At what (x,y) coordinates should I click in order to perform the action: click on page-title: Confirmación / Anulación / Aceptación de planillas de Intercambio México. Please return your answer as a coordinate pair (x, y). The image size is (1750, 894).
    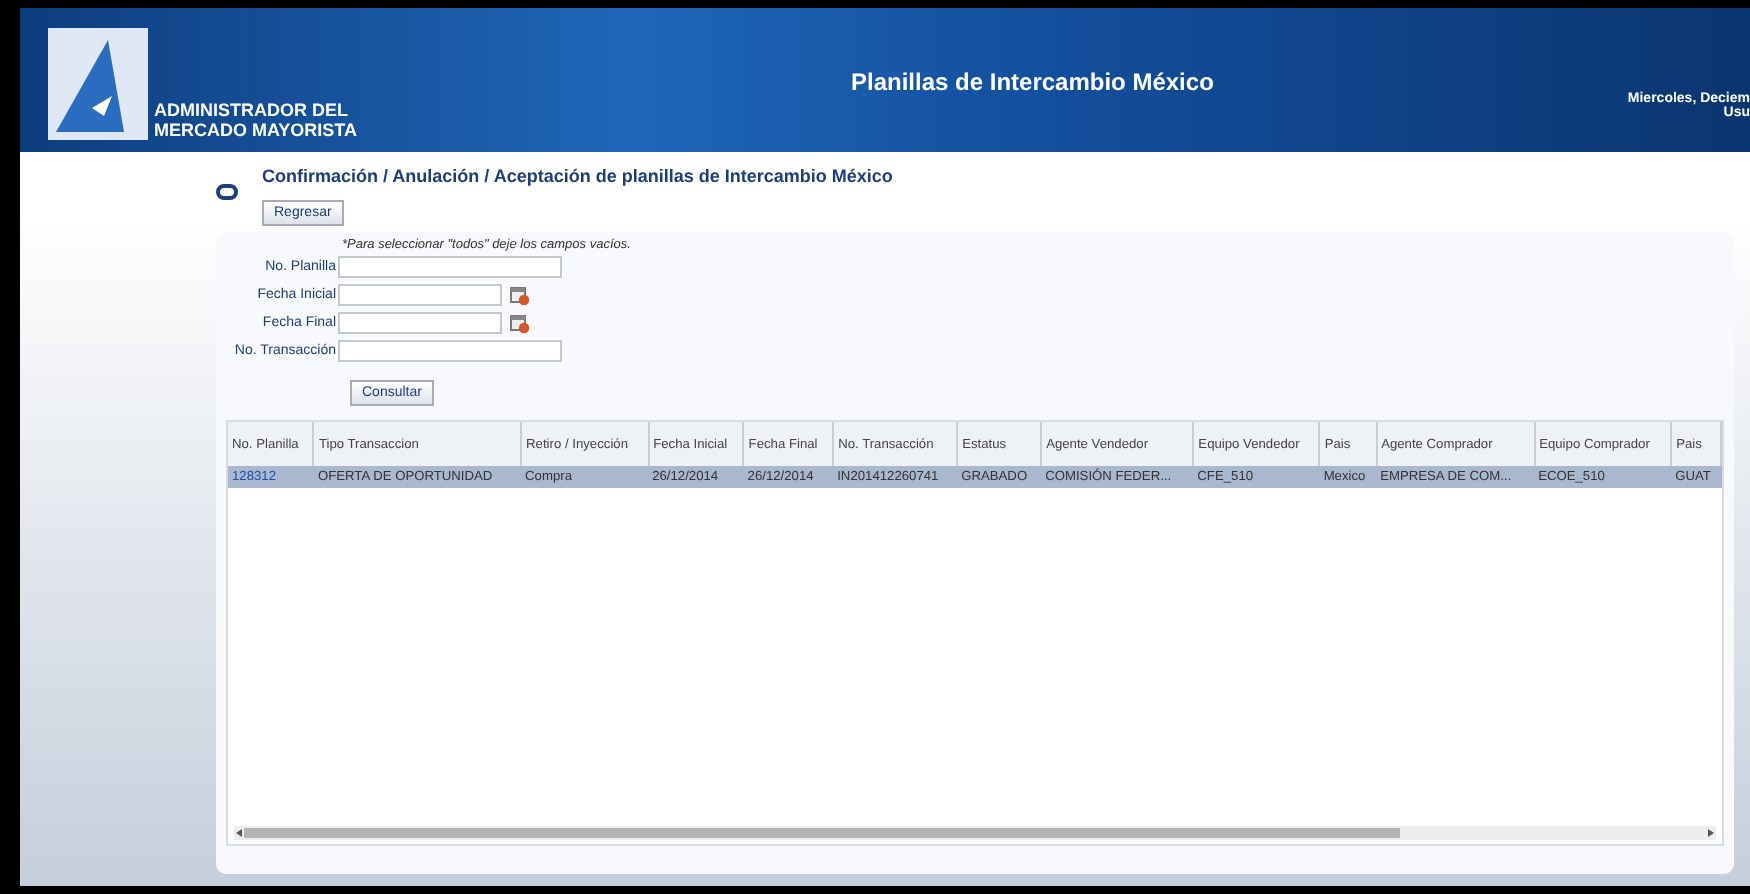
    Looking at the image, I should click on (577, 176).